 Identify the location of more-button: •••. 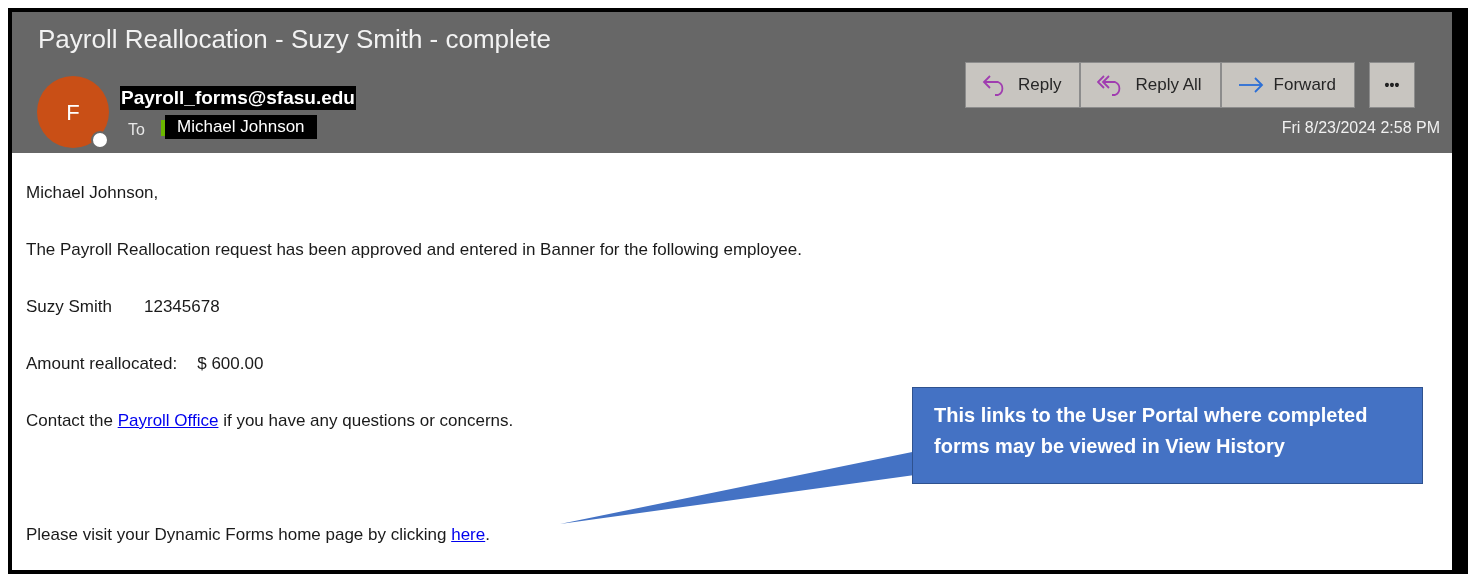
(1391, 85).